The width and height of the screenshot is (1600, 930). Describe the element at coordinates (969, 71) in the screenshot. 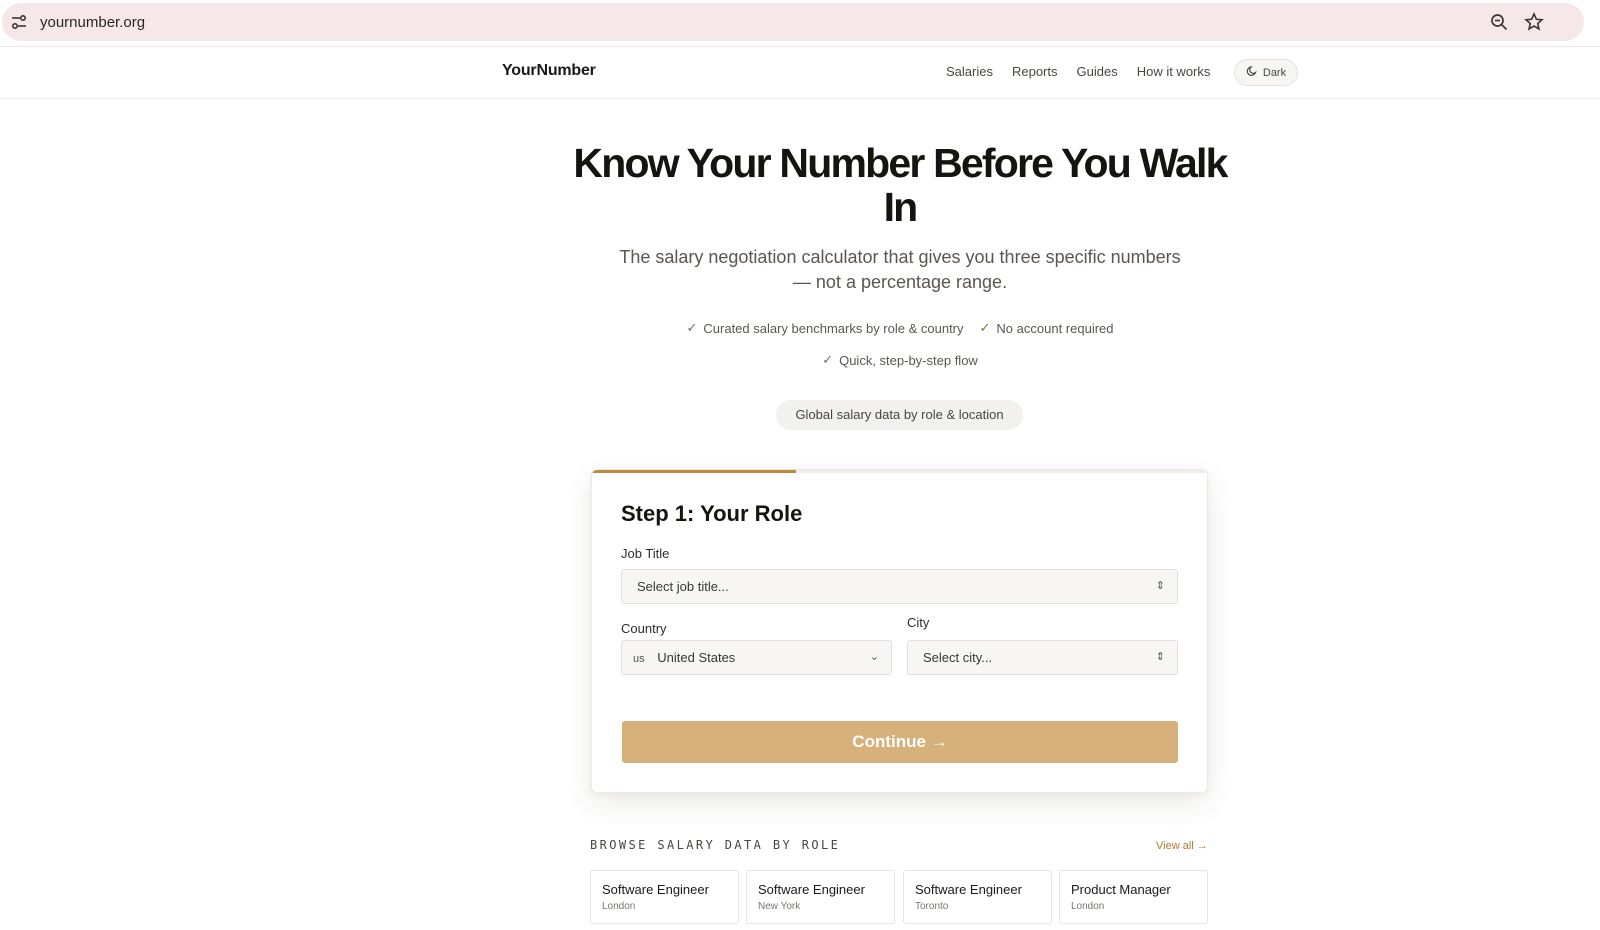

I see `nav-salaries: Salaries` at that location.